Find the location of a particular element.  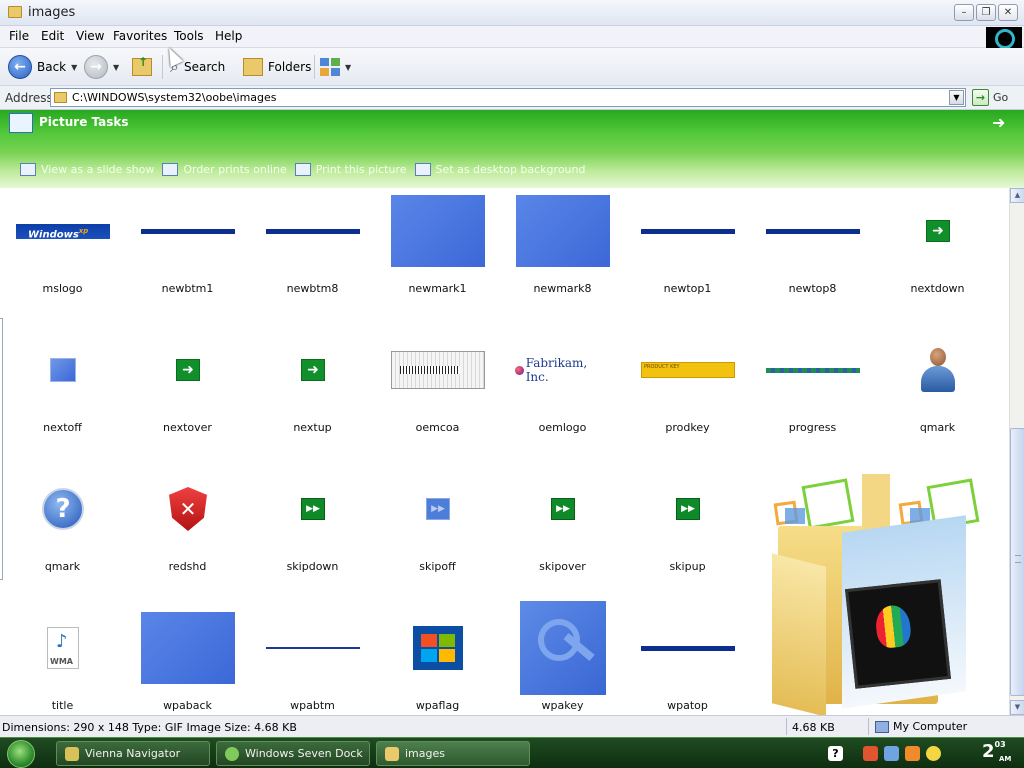

close-button: ✕ is located at coordinates (1008, 12).